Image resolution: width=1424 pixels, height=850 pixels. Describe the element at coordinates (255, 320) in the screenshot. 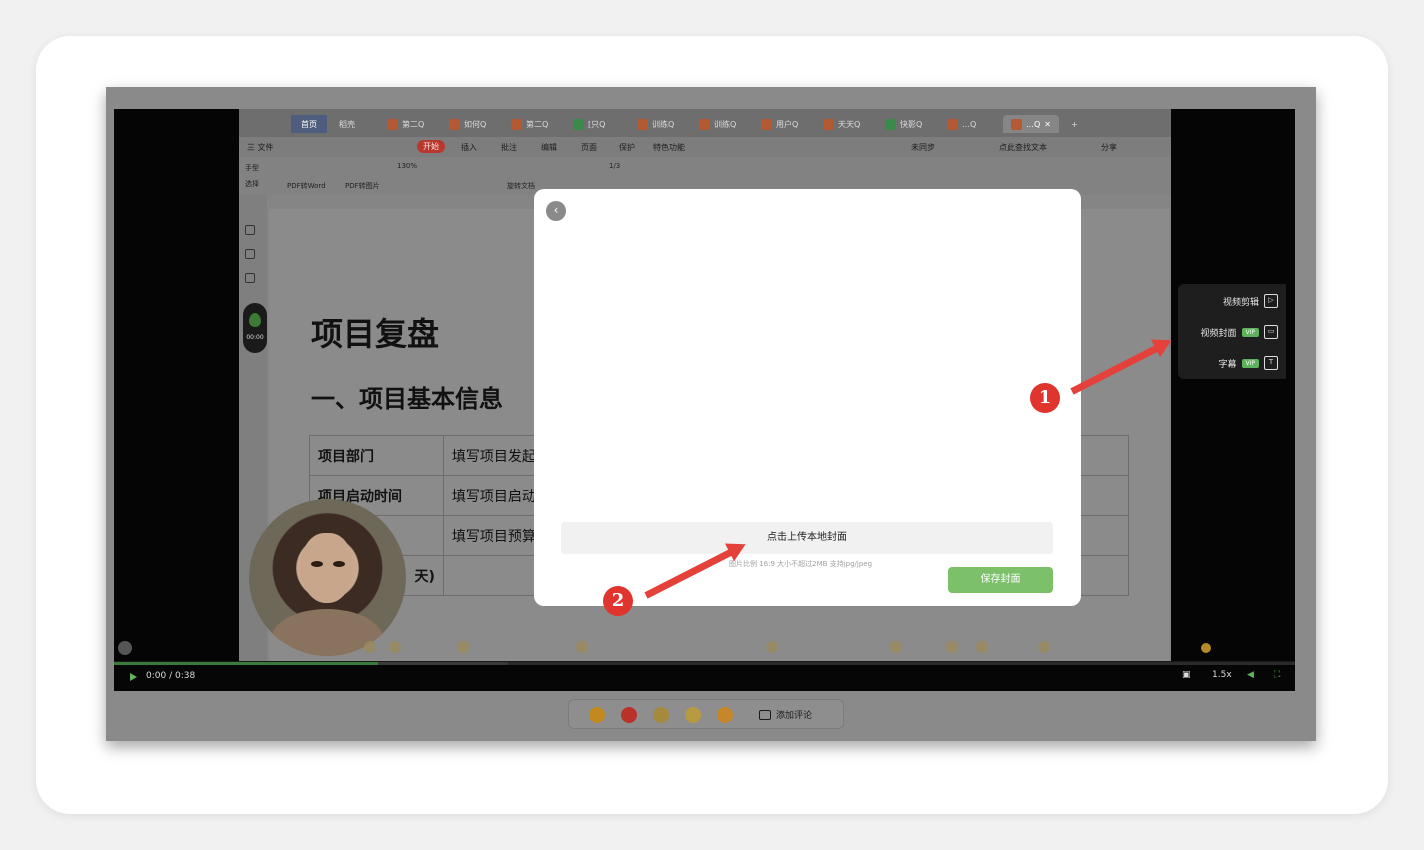

I see `leaf-icon` at that location.